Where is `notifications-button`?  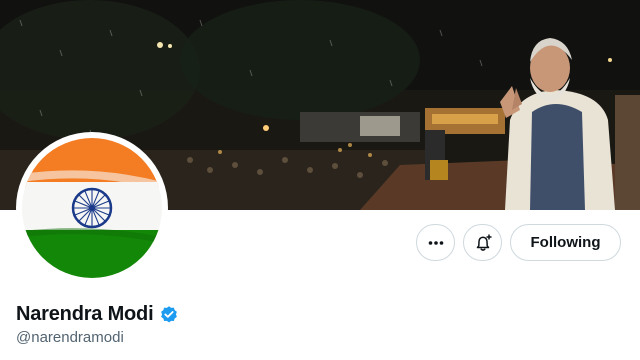 notifications-button is located at coordinates (482, 242).